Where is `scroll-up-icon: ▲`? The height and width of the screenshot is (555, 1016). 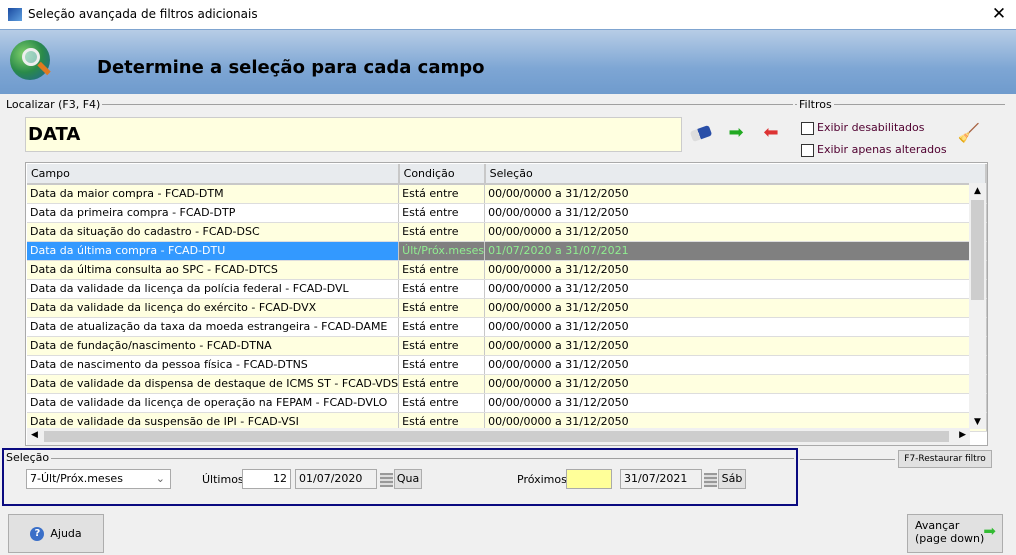
scroll-up-icon: ▲ is located at coordinates (977, 191).